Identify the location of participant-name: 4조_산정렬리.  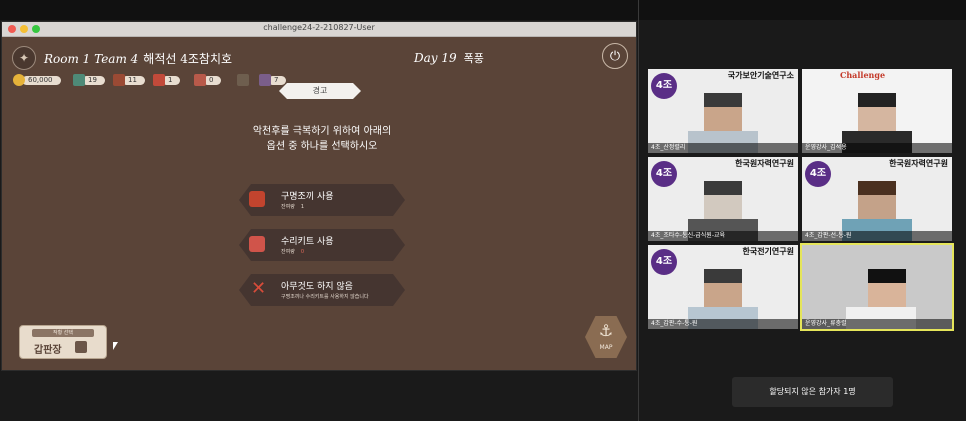
(723, 148).